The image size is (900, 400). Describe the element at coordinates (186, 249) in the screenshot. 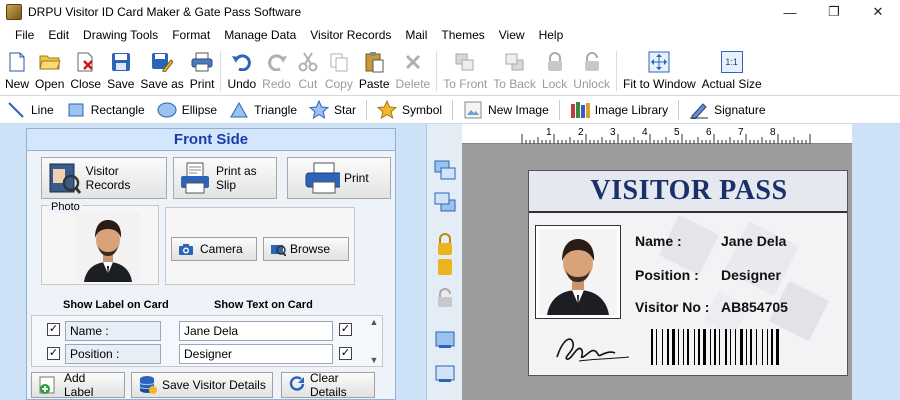

I see `camera-icon` at that location.